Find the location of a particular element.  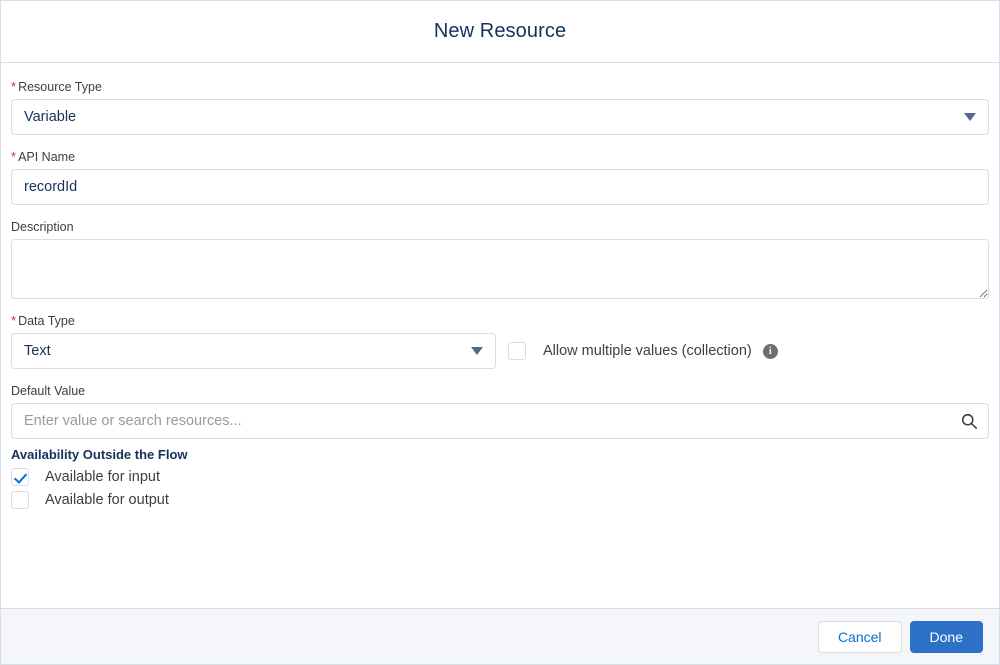

resource-type-control: Variable is located at coordinates (500, 117).